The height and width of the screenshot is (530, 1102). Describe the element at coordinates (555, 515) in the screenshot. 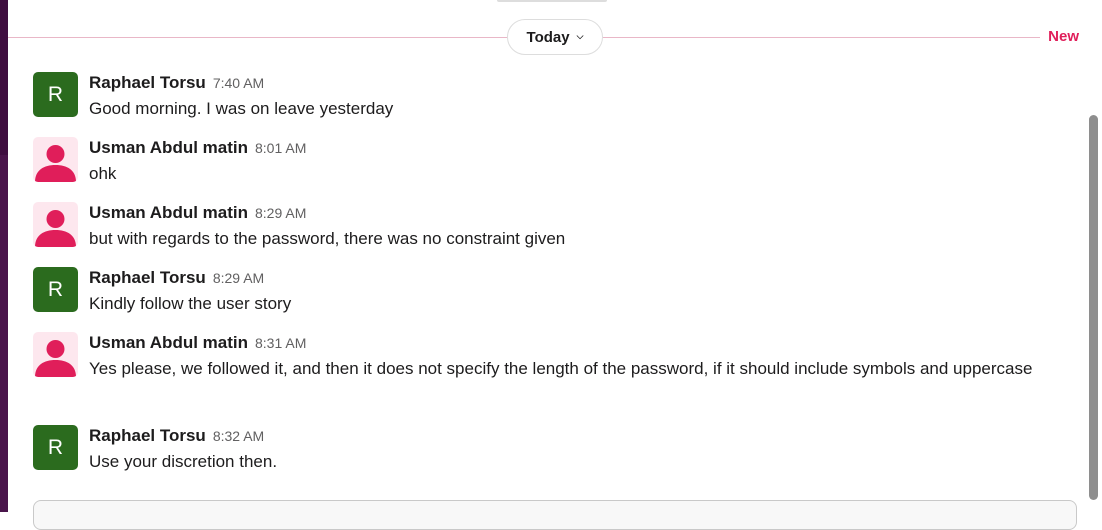

I see `message-composer` at that location.